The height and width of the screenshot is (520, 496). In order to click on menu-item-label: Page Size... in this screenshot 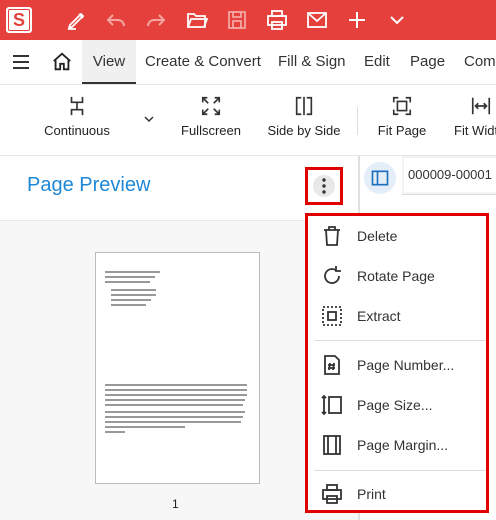, I will do `click(395, 405)`.